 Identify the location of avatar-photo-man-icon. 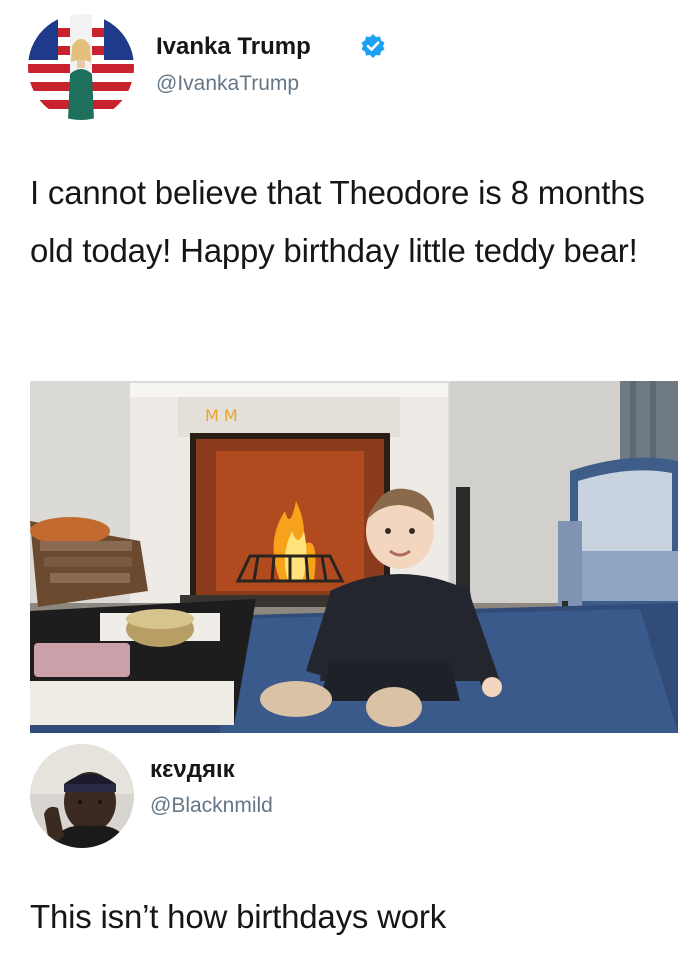
(82, 796).